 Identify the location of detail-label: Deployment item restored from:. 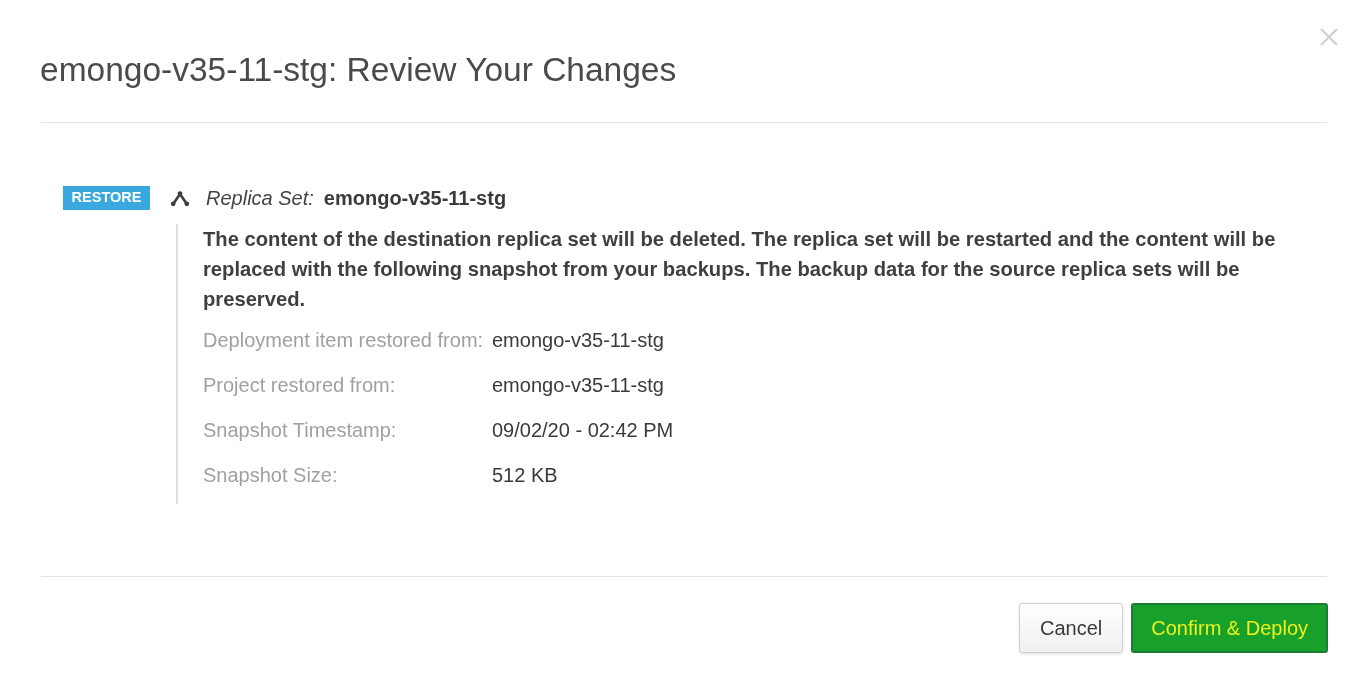
(343, 340).